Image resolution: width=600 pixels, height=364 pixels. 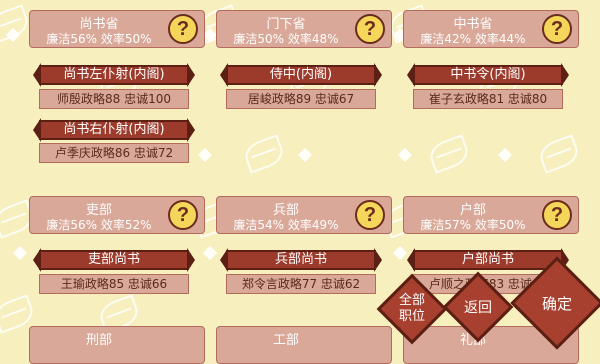 I want to click on all-posts-label: 全部 职位, so click(x=411, y=308).